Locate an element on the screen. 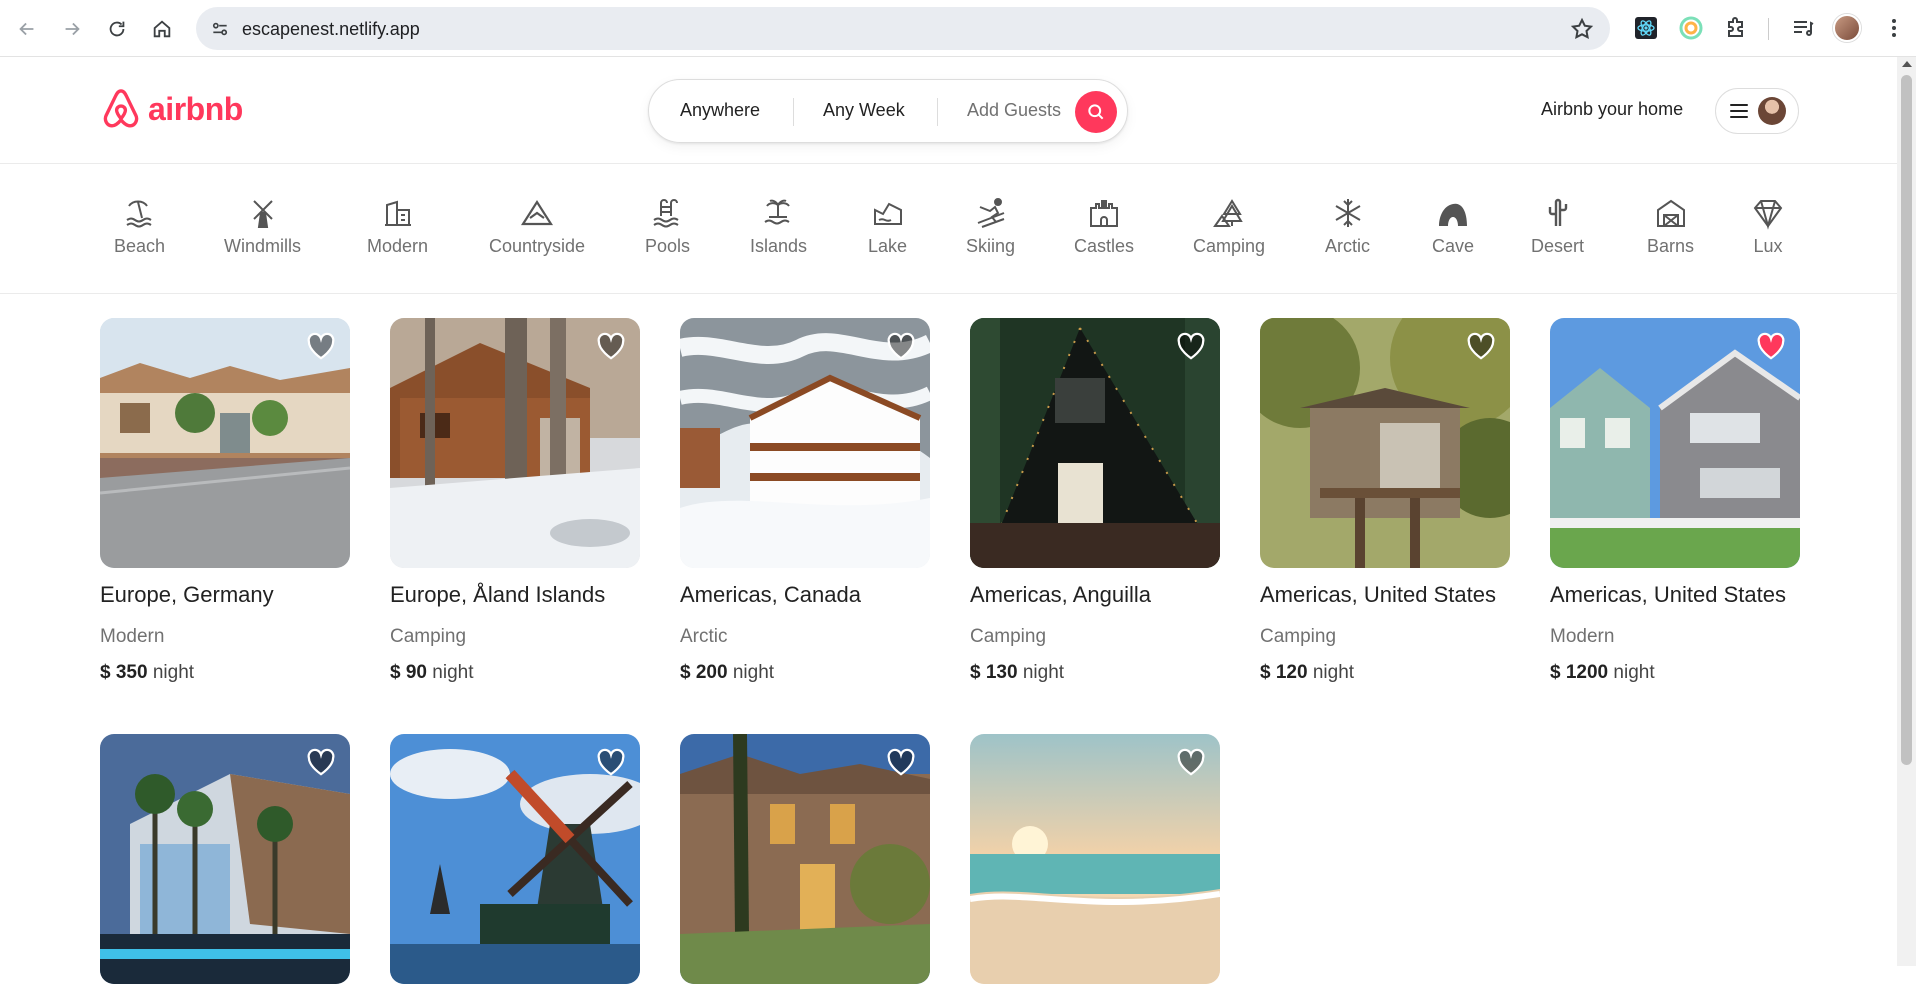 This screenshot has height=984, width=1916. search-icon is located at coordinates (1096, 112).